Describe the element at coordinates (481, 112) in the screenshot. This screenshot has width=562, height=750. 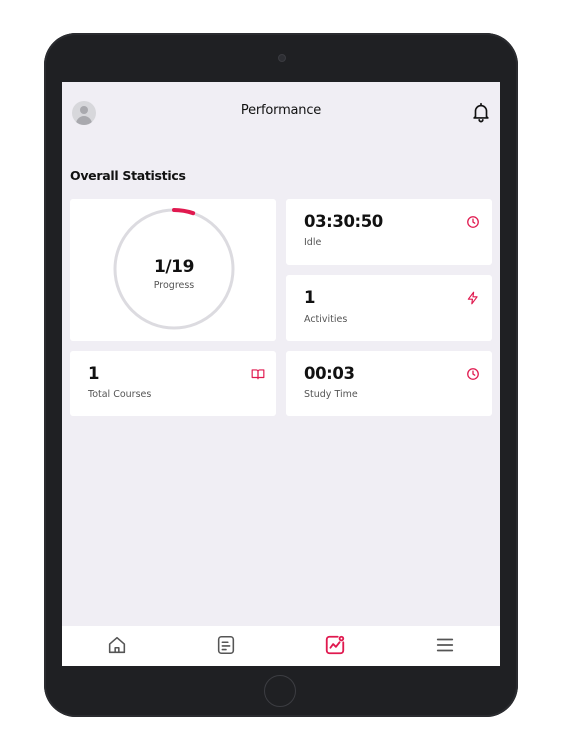
I see `bell-icon` at that location.